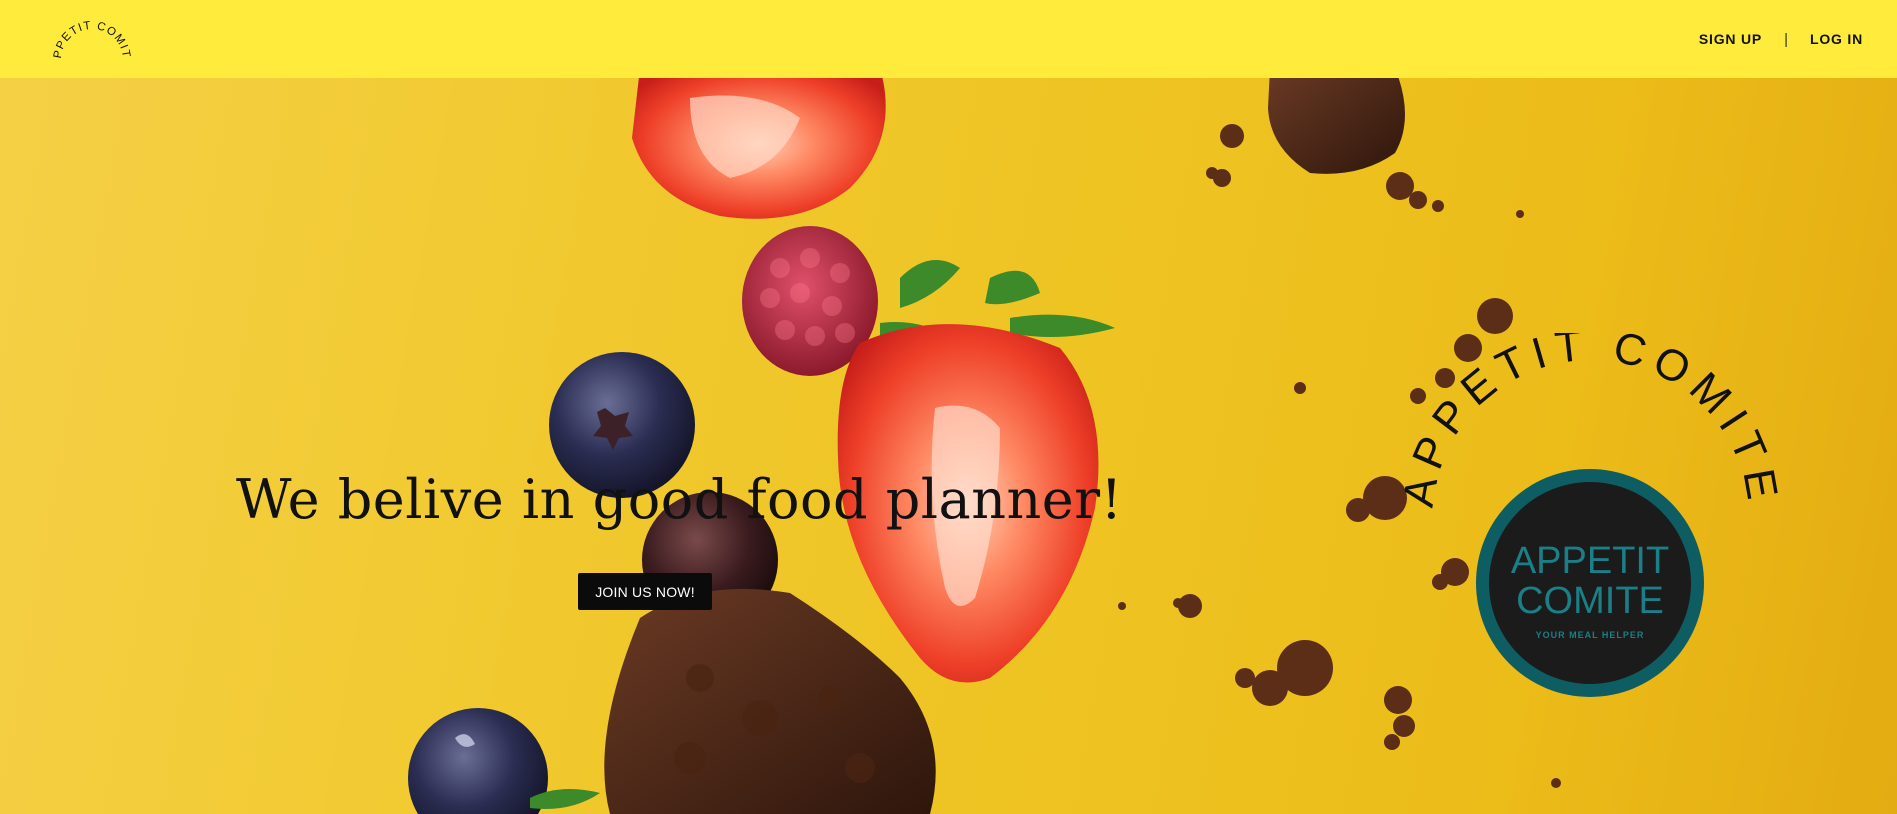 This screenshot has height=814, width=1897. What do you see at coordinates (1336, 126) in the screenshot?
I see `brownie-top-image` at bounding box center [1336, 126].